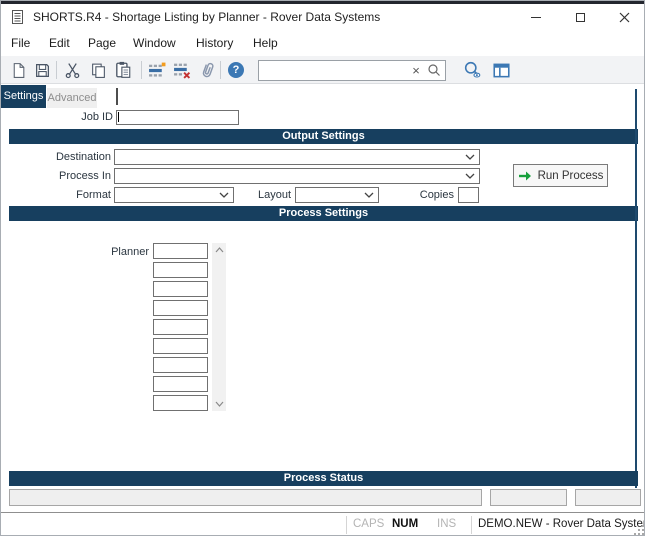 Image resolution: width=645 pixels, height=536 pixels. What do you see at coordinates (608, 497) in the screenshot?
I see `status-field-time` at bounding box center [608, 497].